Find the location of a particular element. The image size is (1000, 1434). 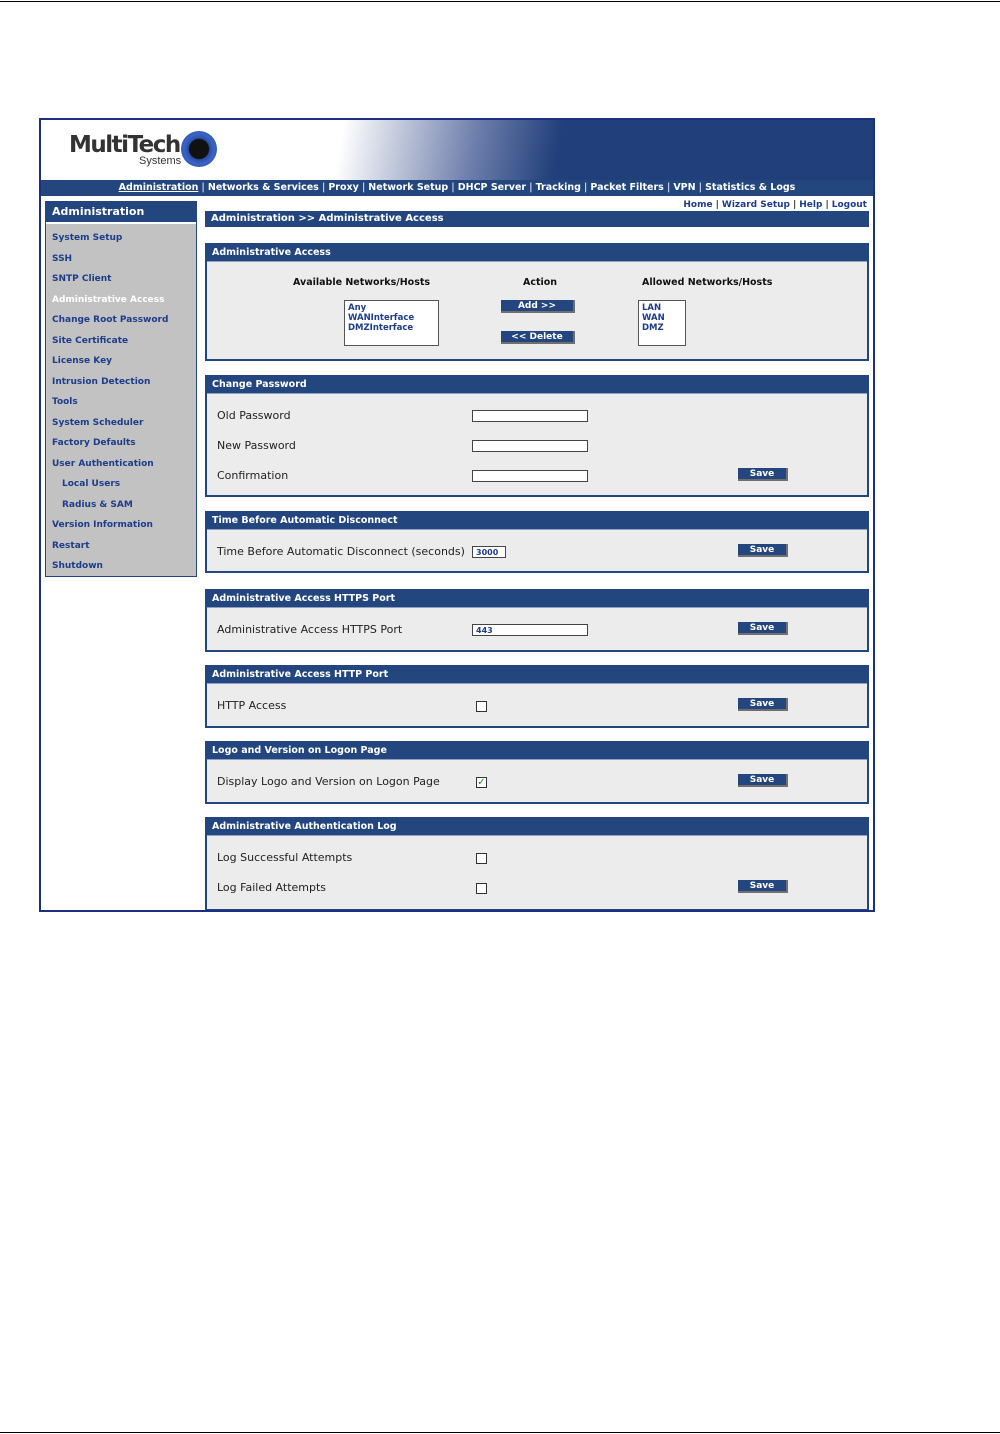

log-failed-label: Log Failed Attempts is located at coordinates (272, 887).